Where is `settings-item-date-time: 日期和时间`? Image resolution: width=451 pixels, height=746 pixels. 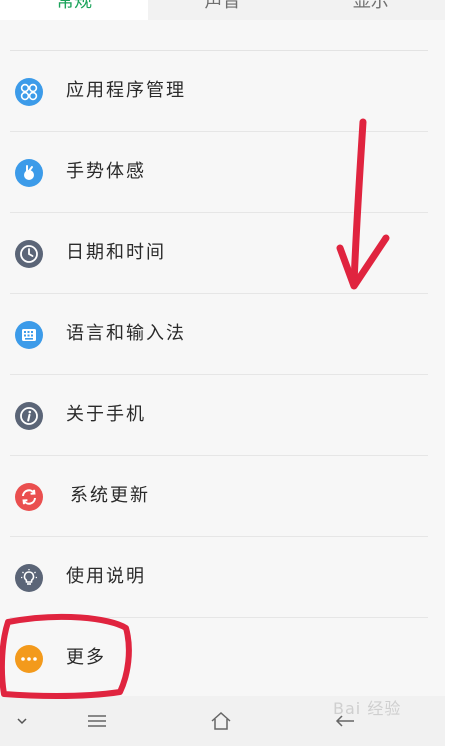 settings-item-date-time: 日期和时间 is located at coordinates (219, 253).